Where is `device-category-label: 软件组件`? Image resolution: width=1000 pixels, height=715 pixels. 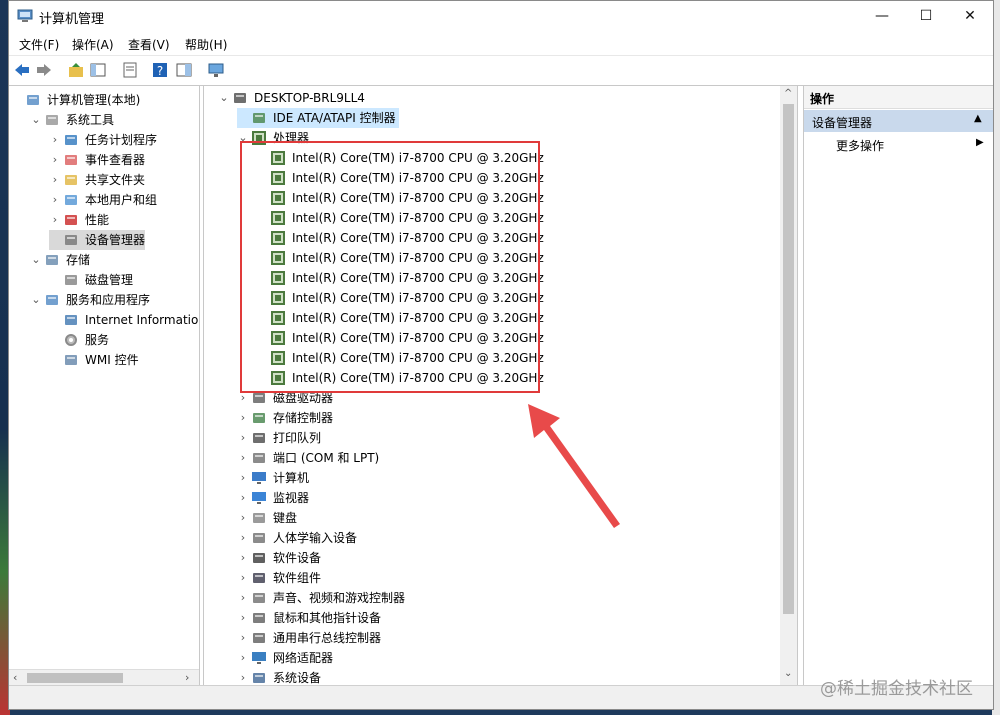
device-category-label: 软件组件 is located at coordinates (297, 578).